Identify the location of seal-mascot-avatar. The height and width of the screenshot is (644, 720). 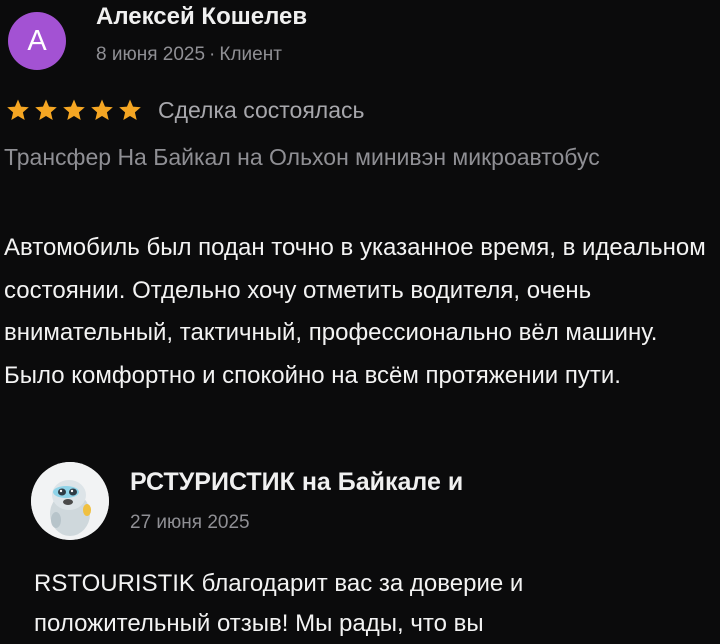
(70, 501).